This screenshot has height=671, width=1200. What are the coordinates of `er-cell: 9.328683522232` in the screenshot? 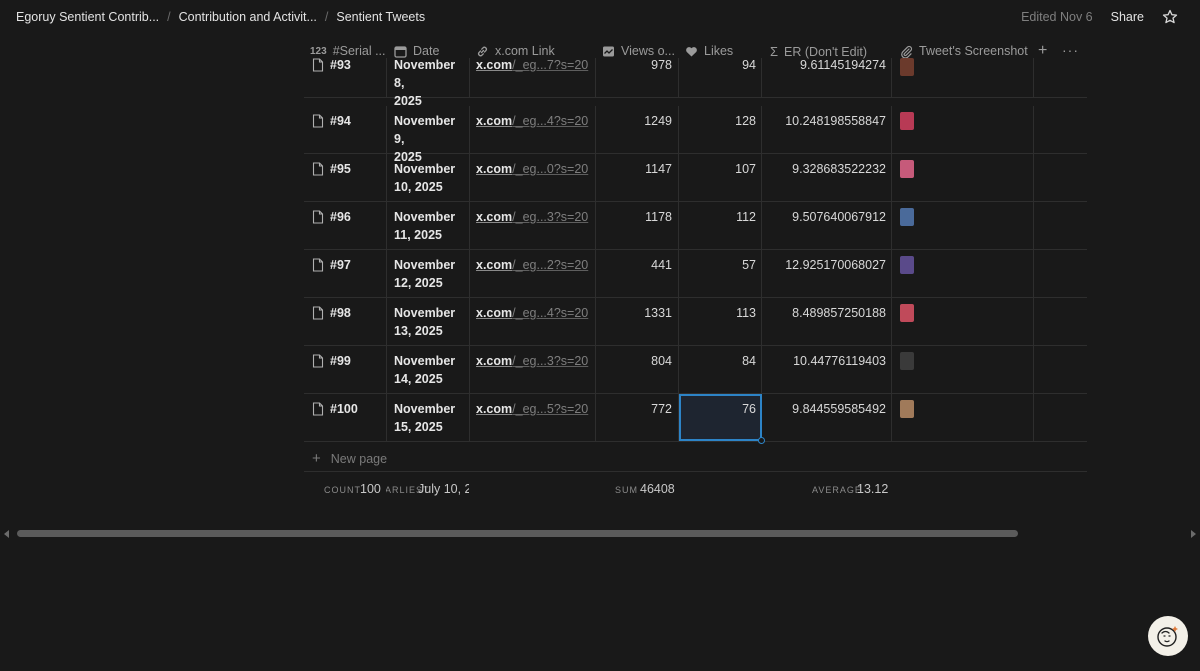 It's located at (839, 169).